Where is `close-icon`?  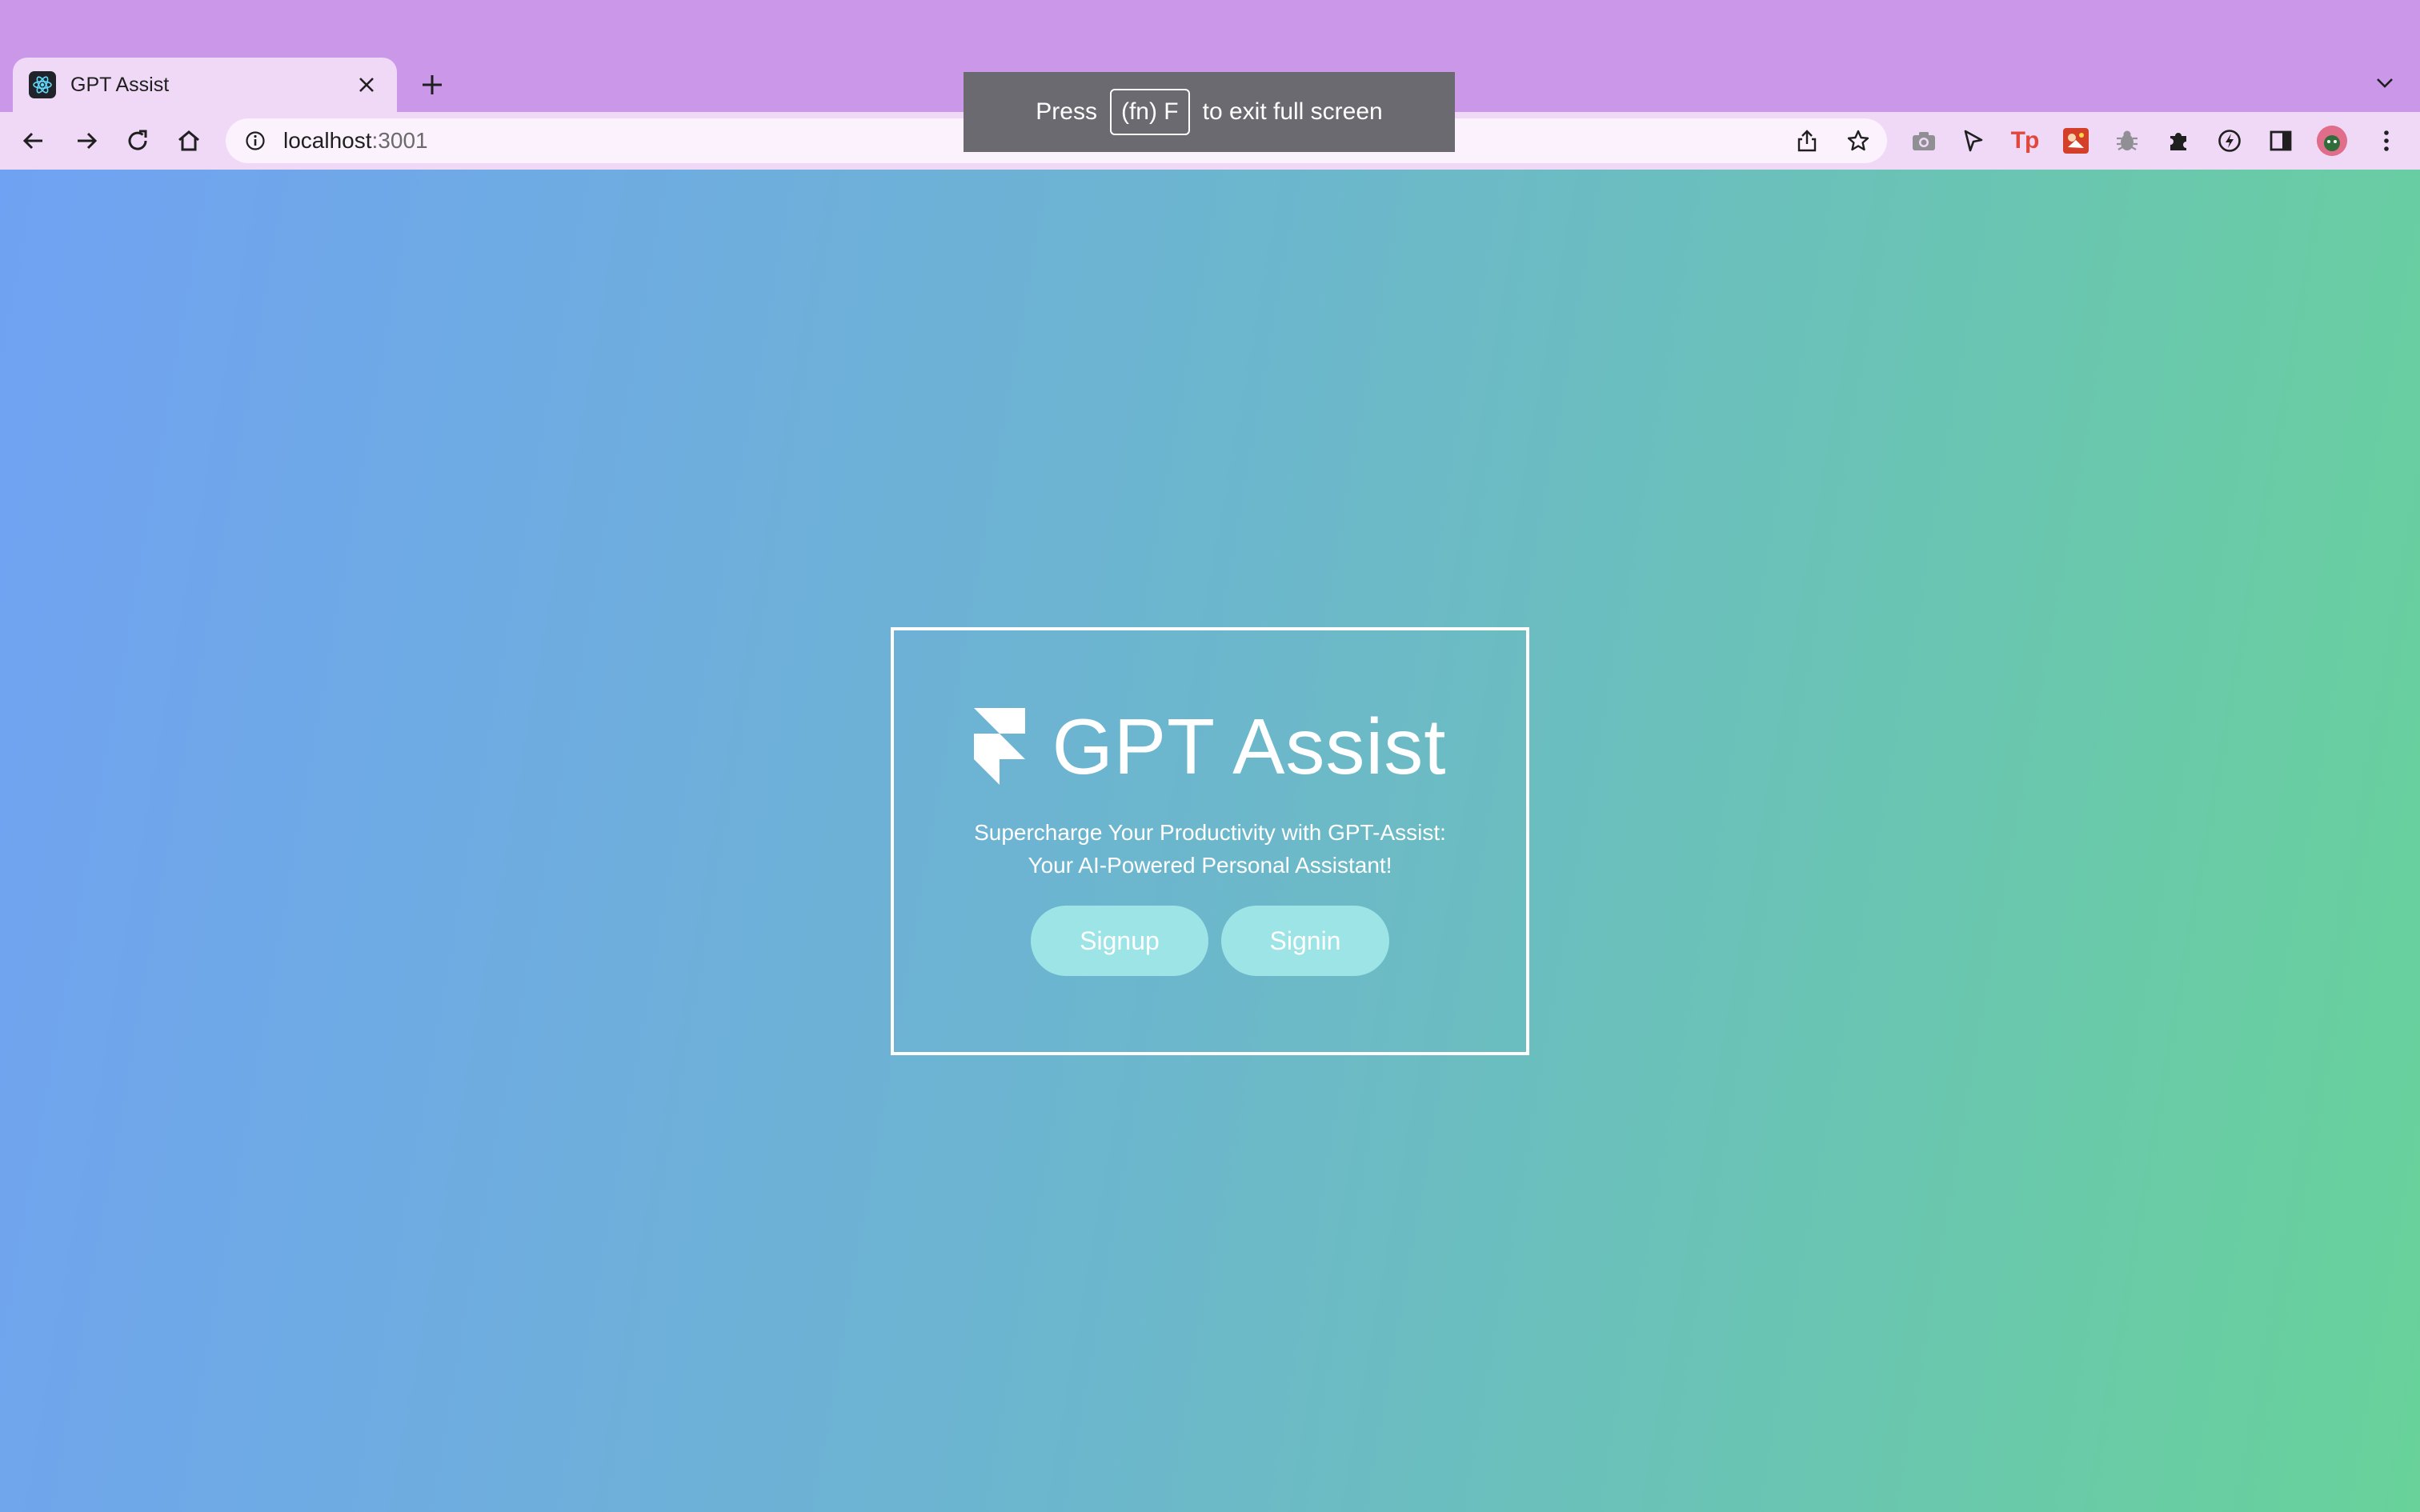
close-icon is located at coordinates (366, 84).